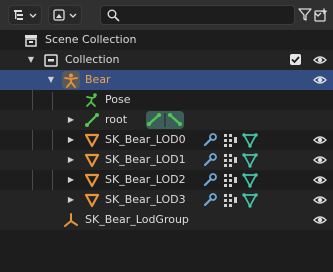 Image resolution: width=333 pixels, height=272 pixels. I want to click on search-icon, so click(113, 15).